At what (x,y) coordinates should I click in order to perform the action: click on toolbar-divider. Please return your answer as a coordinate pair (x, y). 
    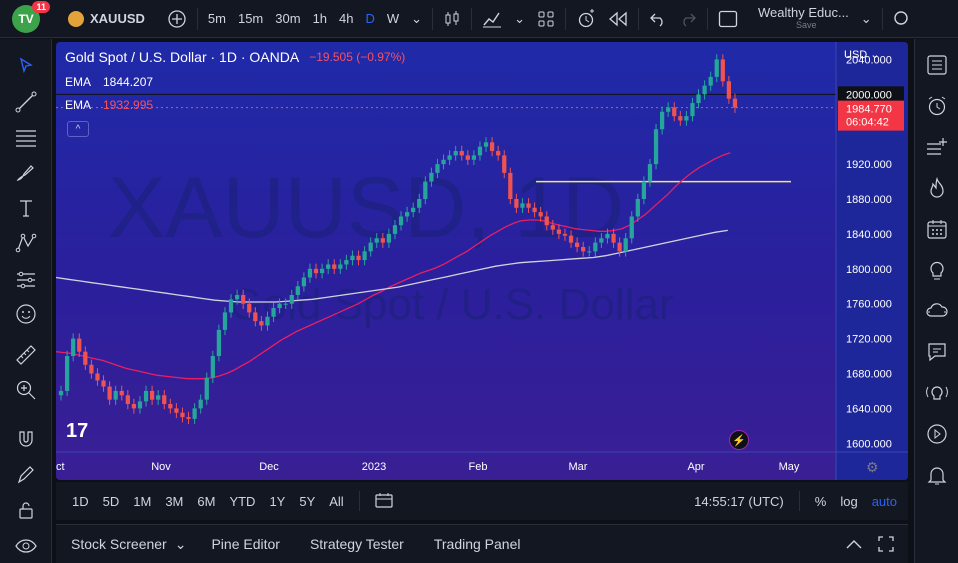
    Looking at the image, I should click on (882, 18).